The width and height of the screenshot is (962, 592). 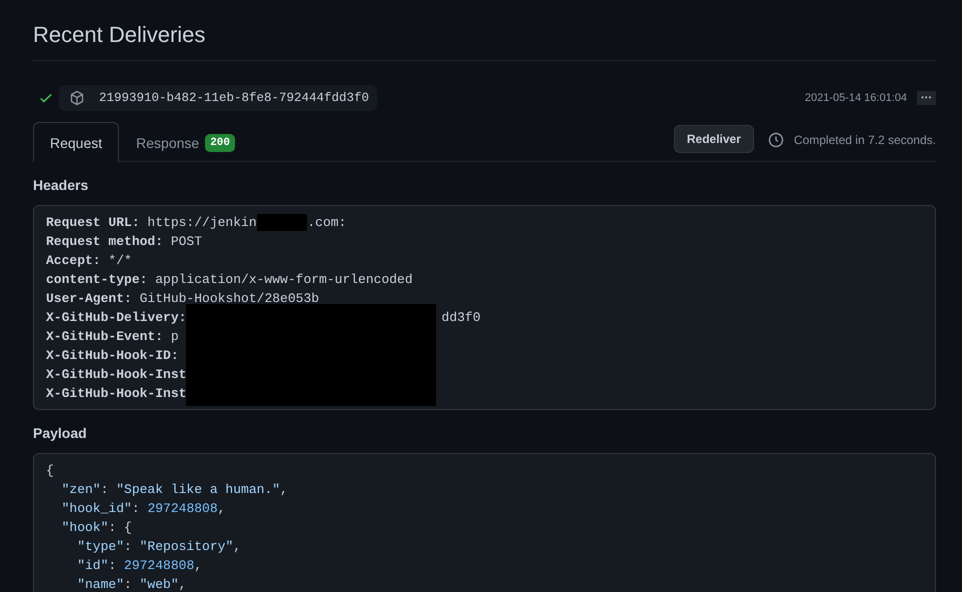 What do you see at coordinates (855, 98) in the screenshot?
I see `delivery-timestamp: 2021-05-14 16:01:04` at bounding box center [855, 98].